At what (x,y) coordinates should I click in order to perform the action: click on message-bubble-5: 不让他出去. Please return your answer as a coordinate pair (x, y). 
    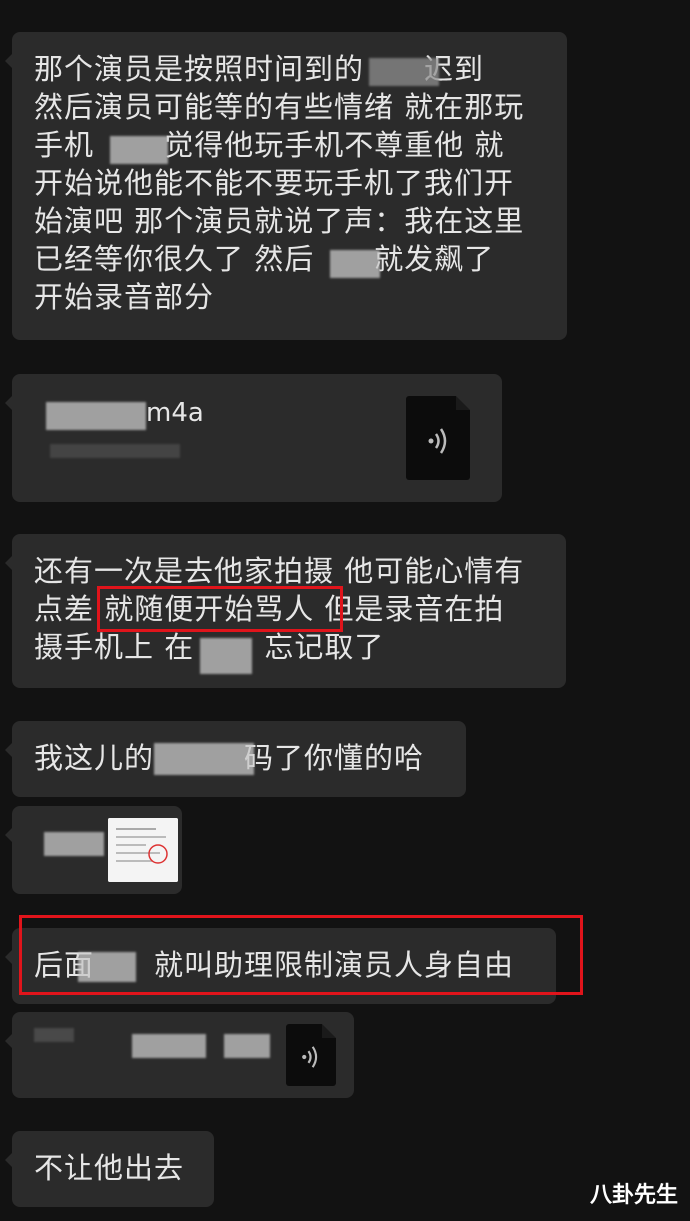
    Looking at the image, I should click on (109, 1169).